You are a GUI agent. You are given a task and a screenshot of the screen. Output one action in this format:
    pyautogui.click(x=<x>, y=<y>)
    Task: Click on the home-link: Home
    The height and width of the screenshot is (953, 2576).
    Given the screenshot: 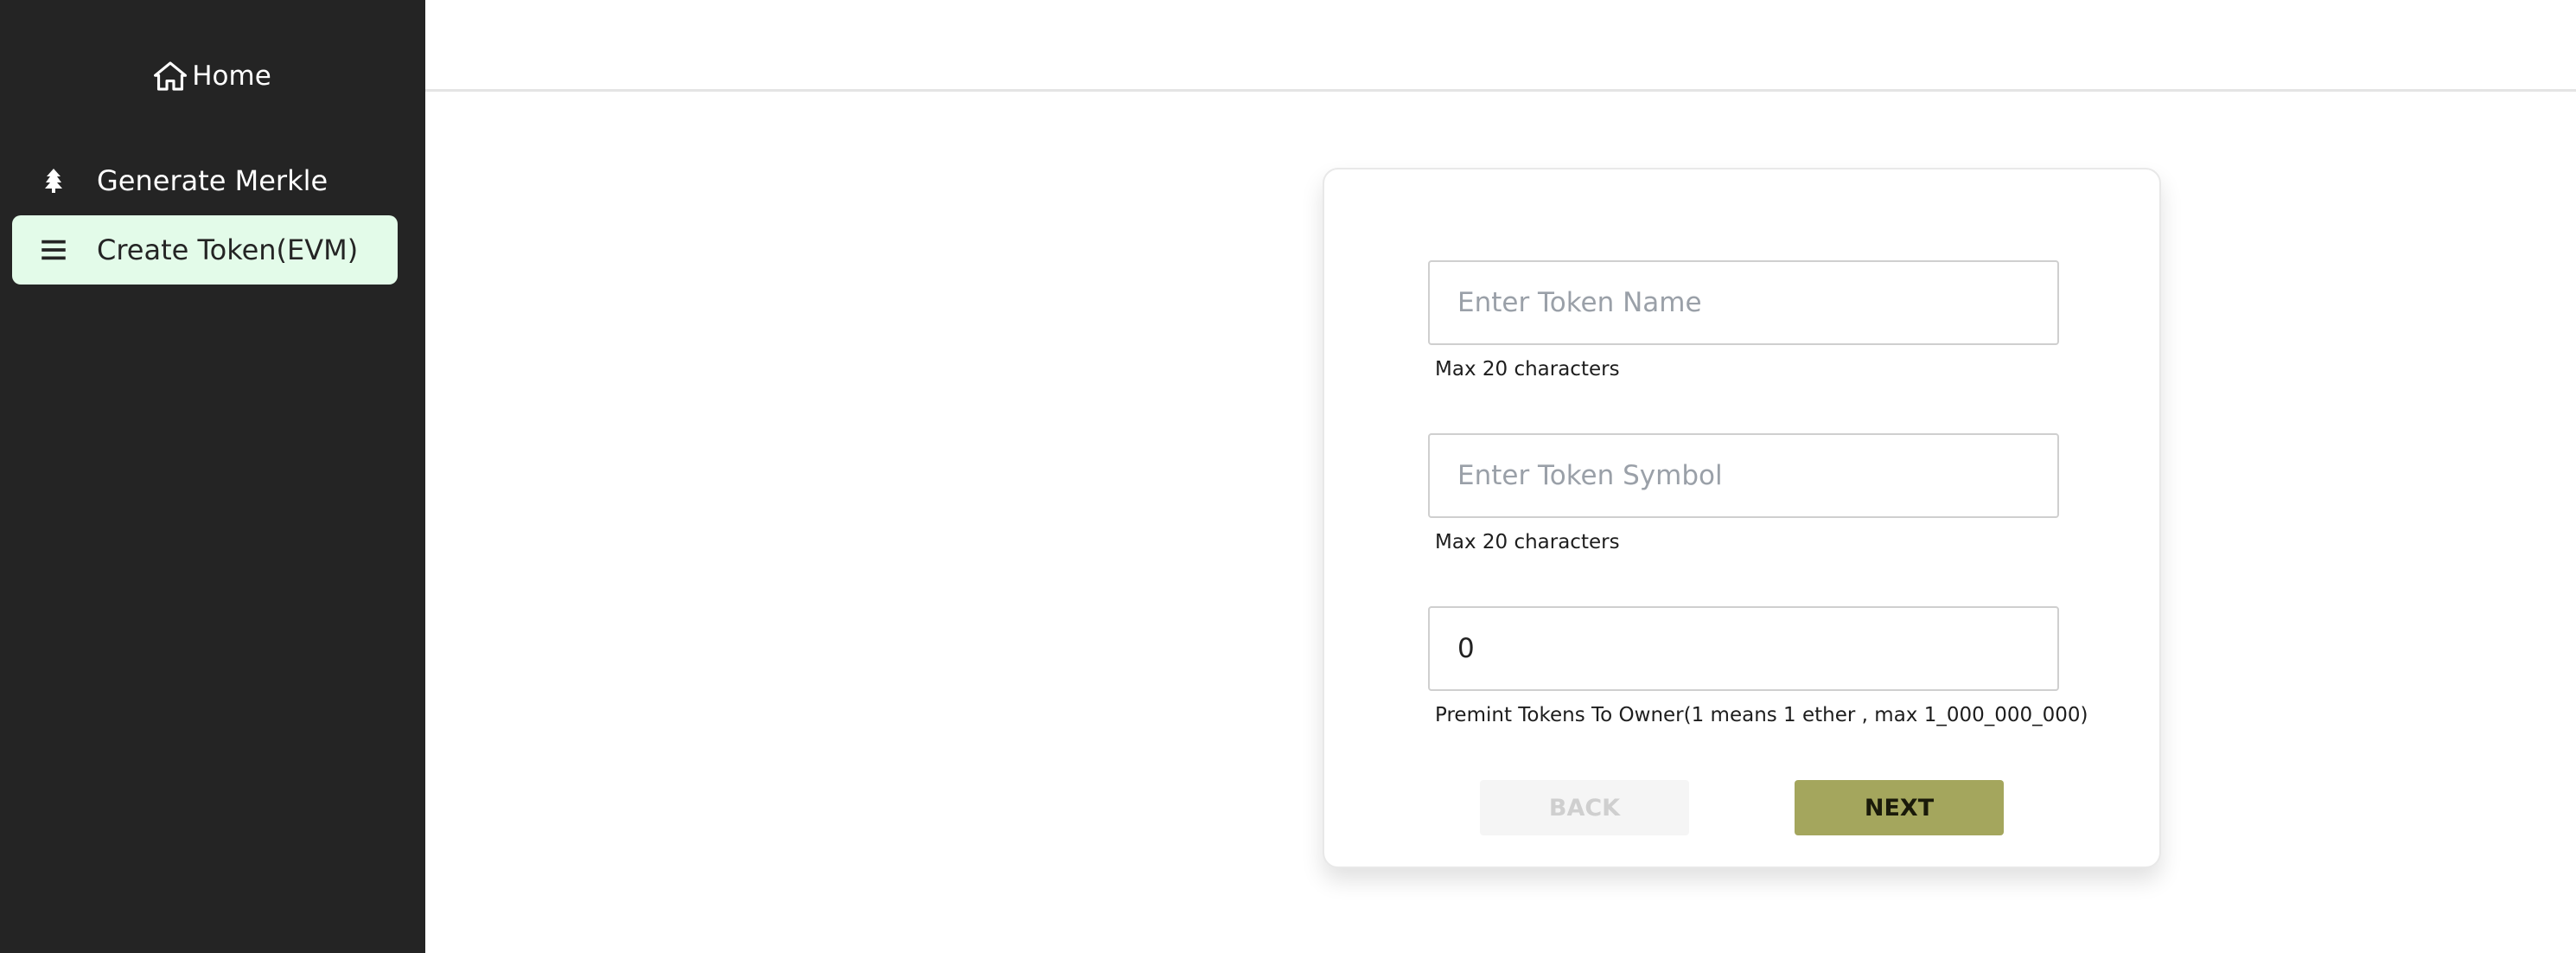 What is the action you would take?
    pyautogui.click(x=212, y=76)
    